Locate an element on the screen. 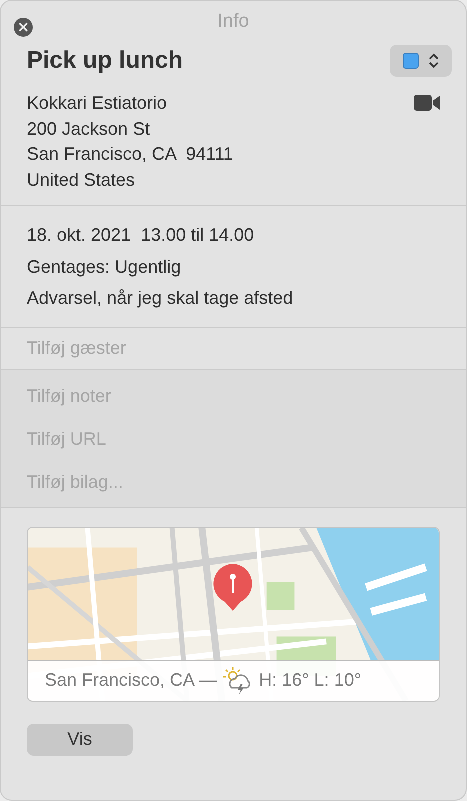  show-button: Vis is located at coordinates (80, 740).